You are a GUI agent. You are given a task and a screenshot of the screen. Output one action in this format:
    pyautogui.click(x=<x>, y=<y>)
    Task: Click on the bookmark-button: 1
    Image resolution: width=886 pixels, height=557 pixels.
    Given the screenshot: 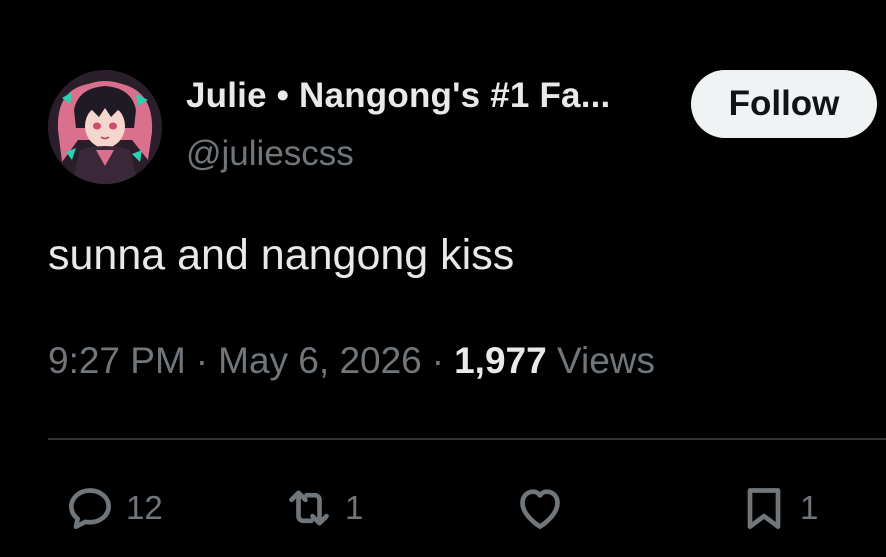 What is the action you would take?
    pyautogui.click(x=777, y=508)
    